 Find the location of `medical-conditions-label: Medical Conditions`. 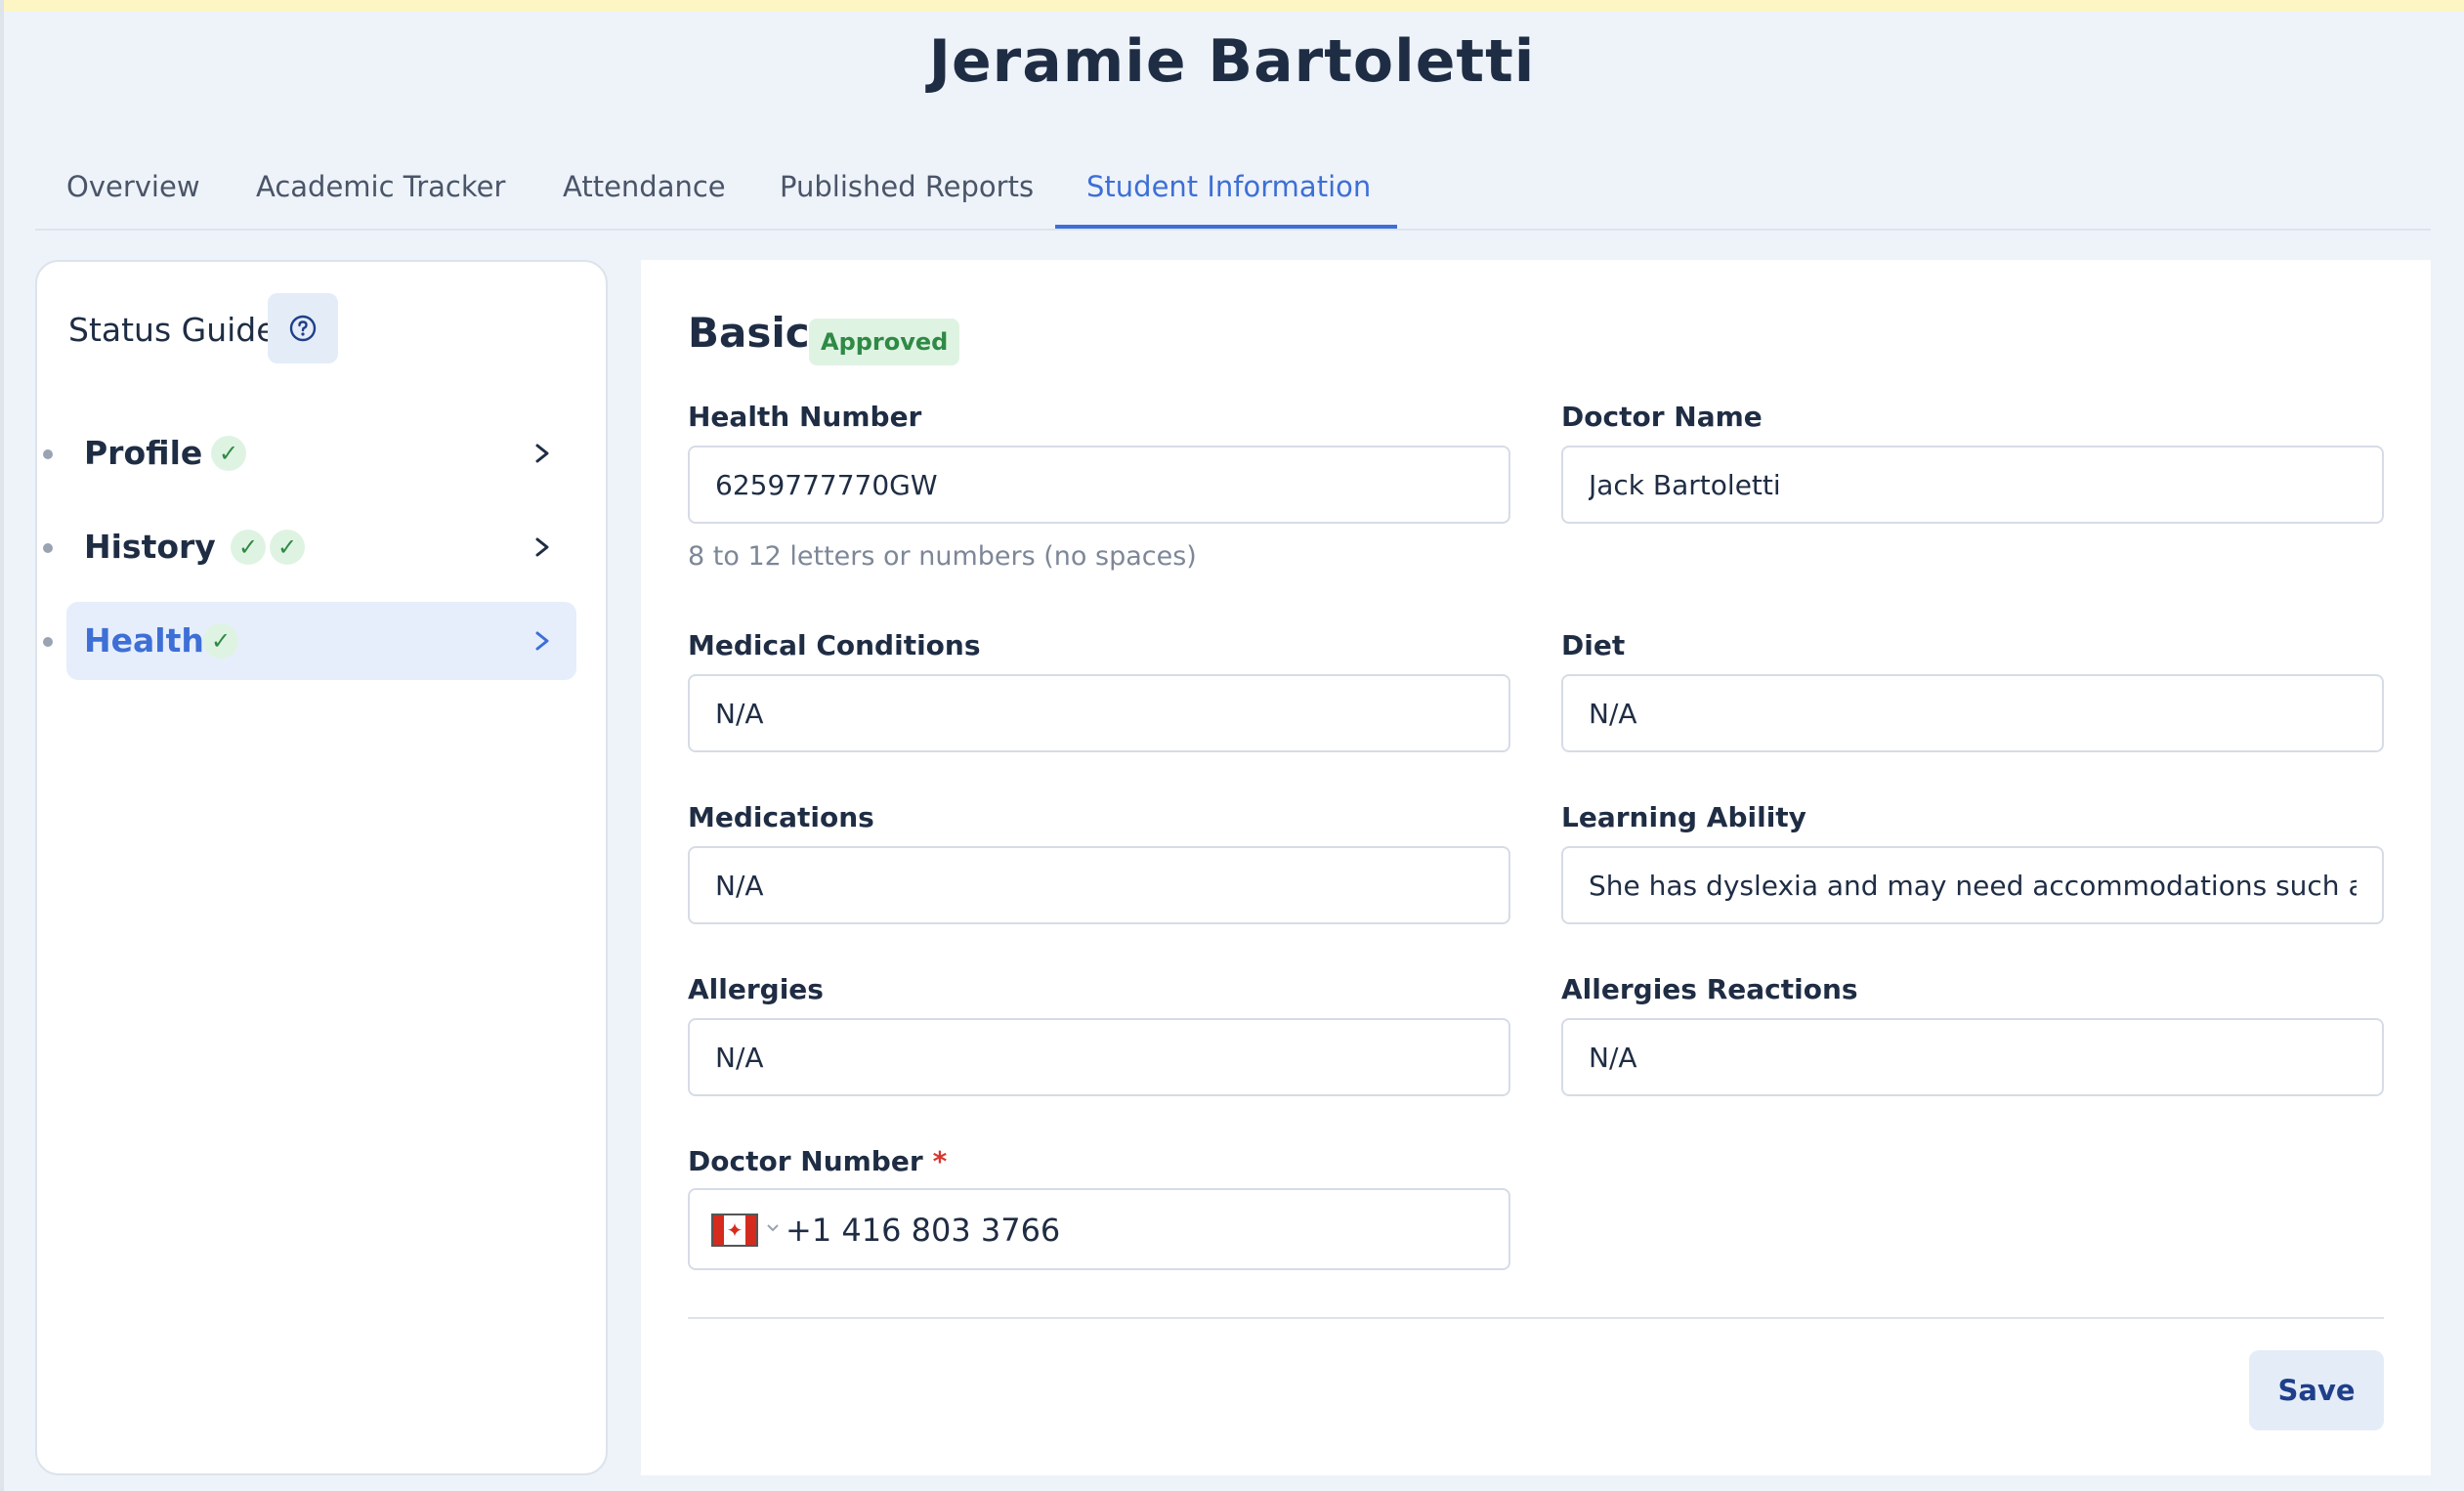

medical-conditions-label: Medical Conditions is located at coordinates (834, 645).